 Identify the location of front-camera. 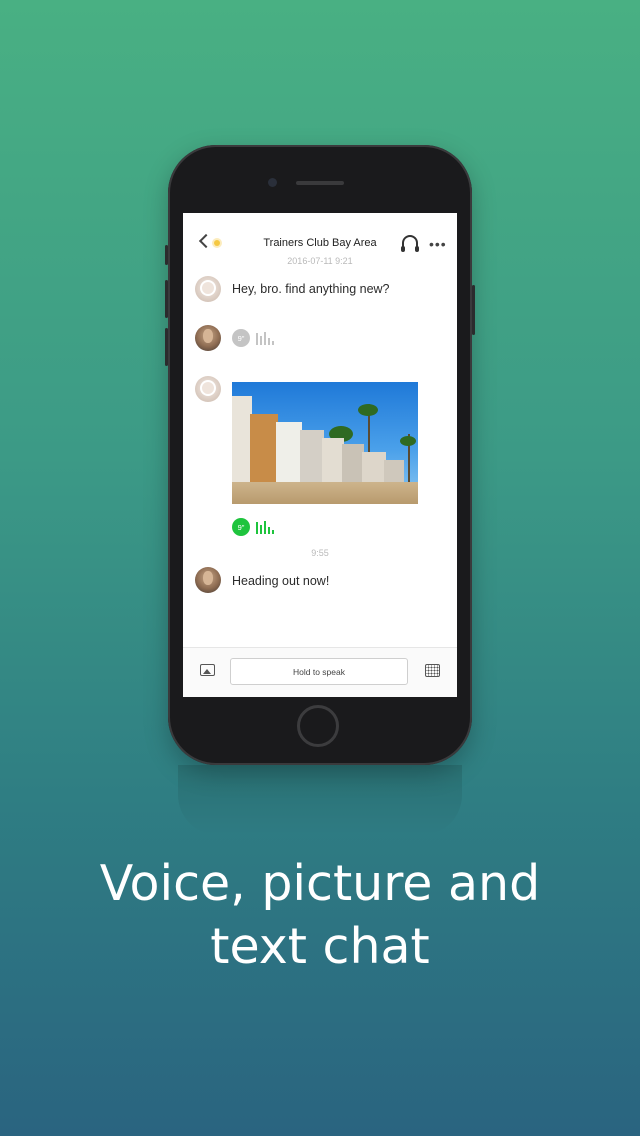
(272, 182).